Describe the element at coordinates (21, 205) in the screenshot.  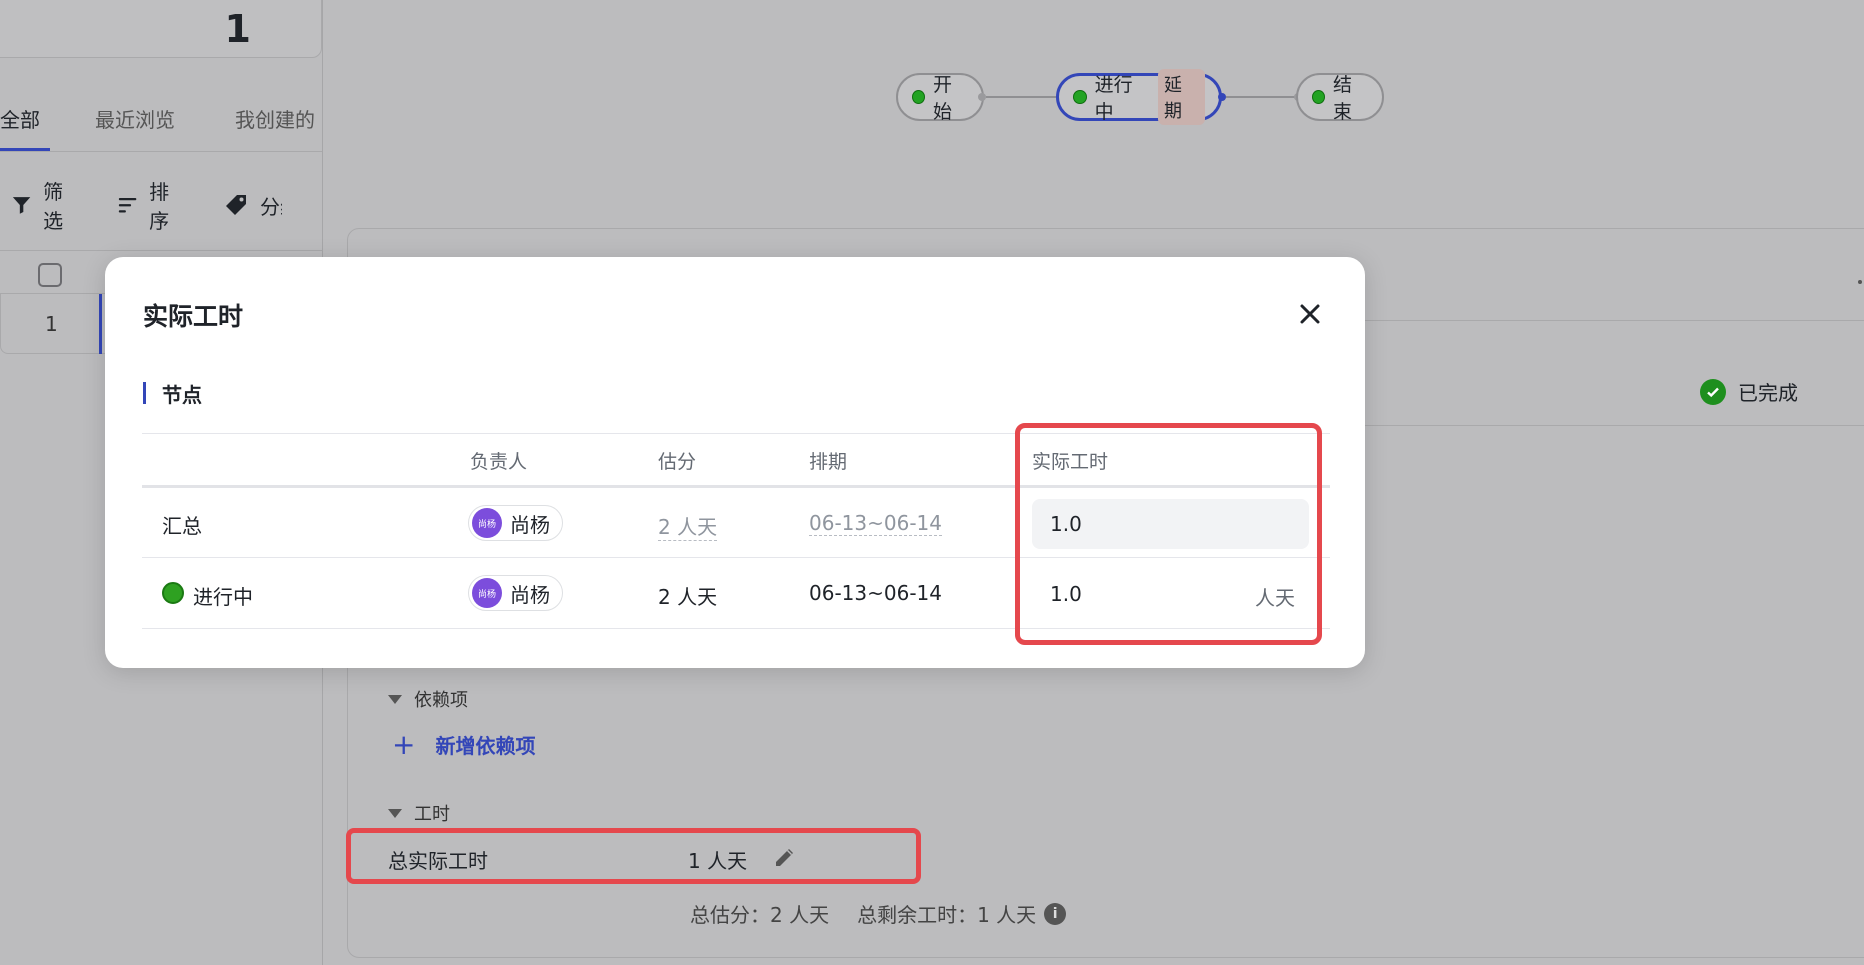
I see `filter-icon` at that location.